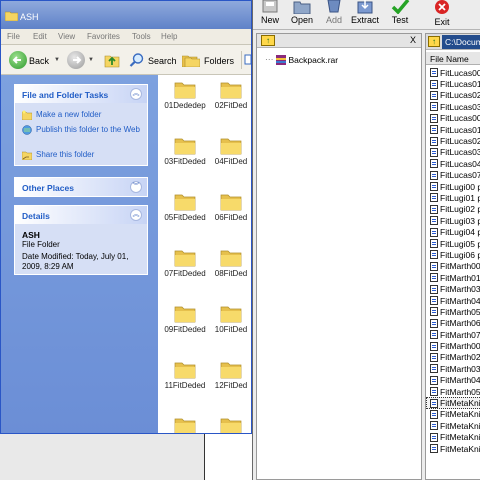  Describe the element at coordinates (400, 12) in the screenshot. I see `test-button: Test` at that location.